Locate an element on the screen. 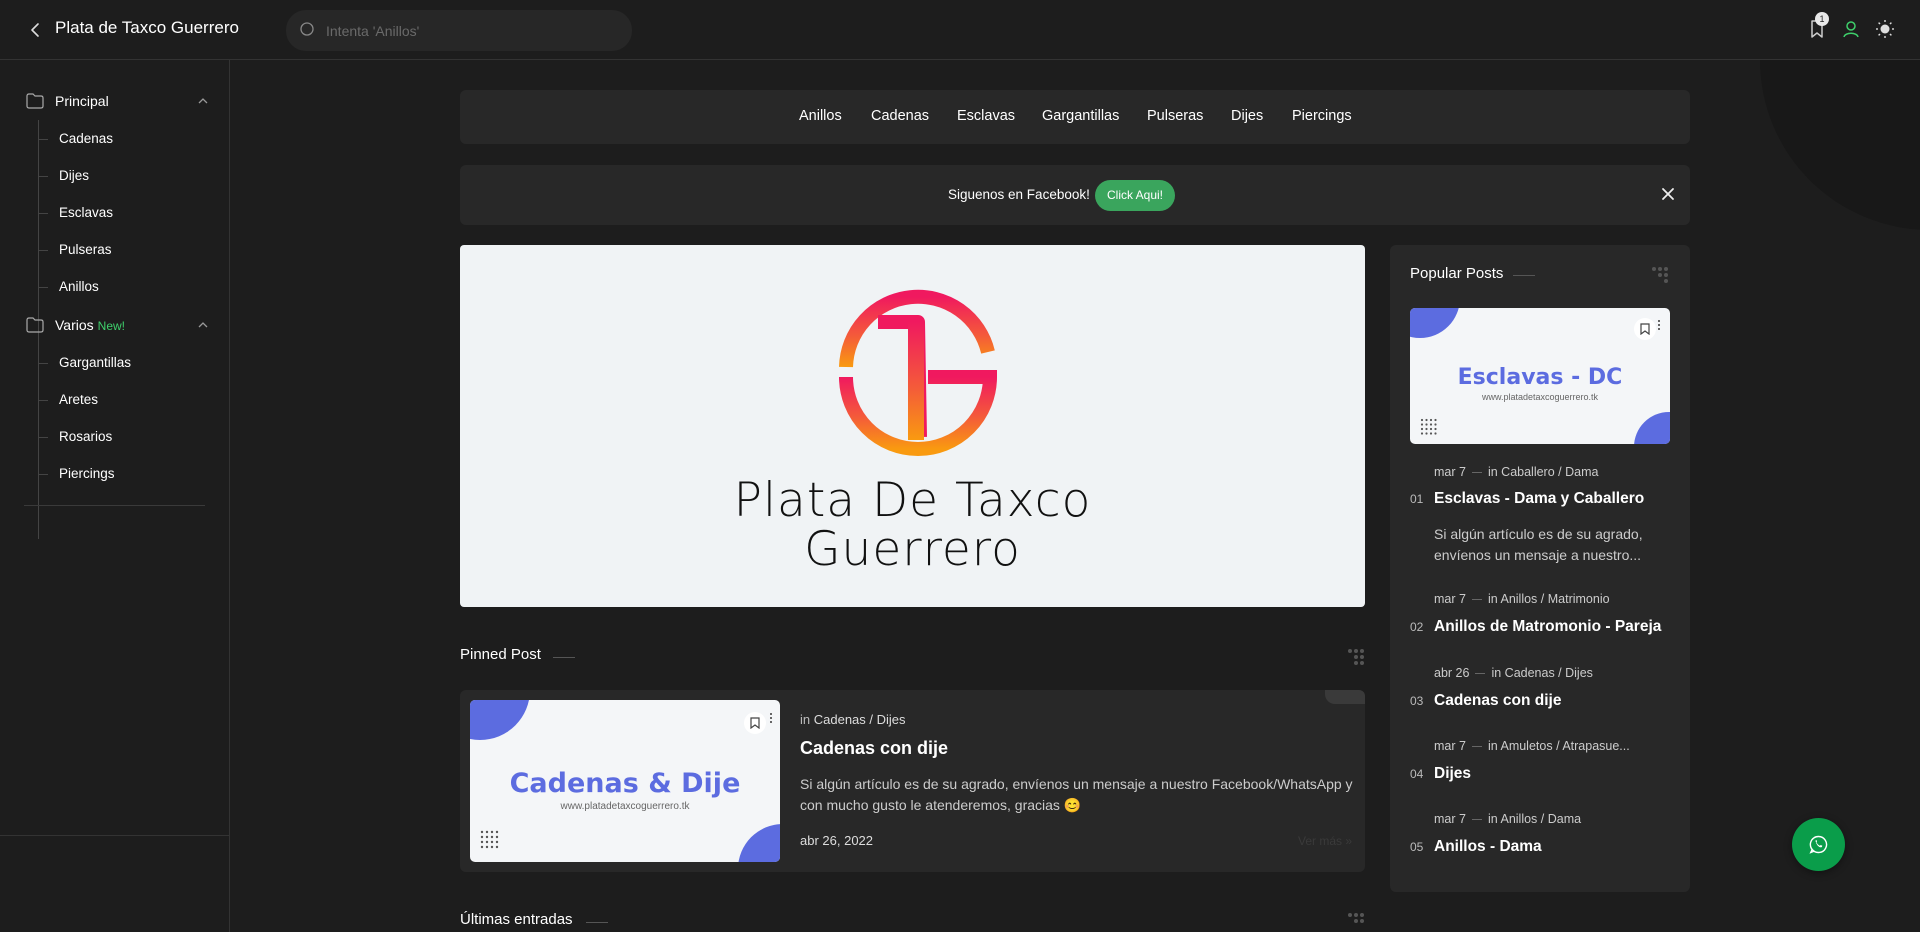 The width and height of the screenshot is (1920, 932). sidebar-section-label: Varios New! is located at coordinates (90, 325).